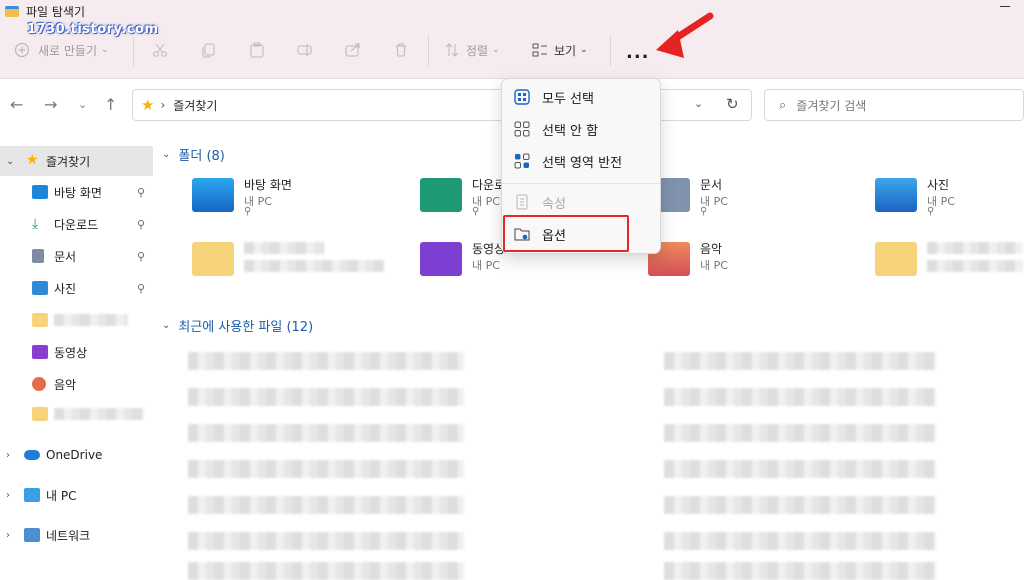  I want to click on forward-arrow-icon: →, so click(50, 104).